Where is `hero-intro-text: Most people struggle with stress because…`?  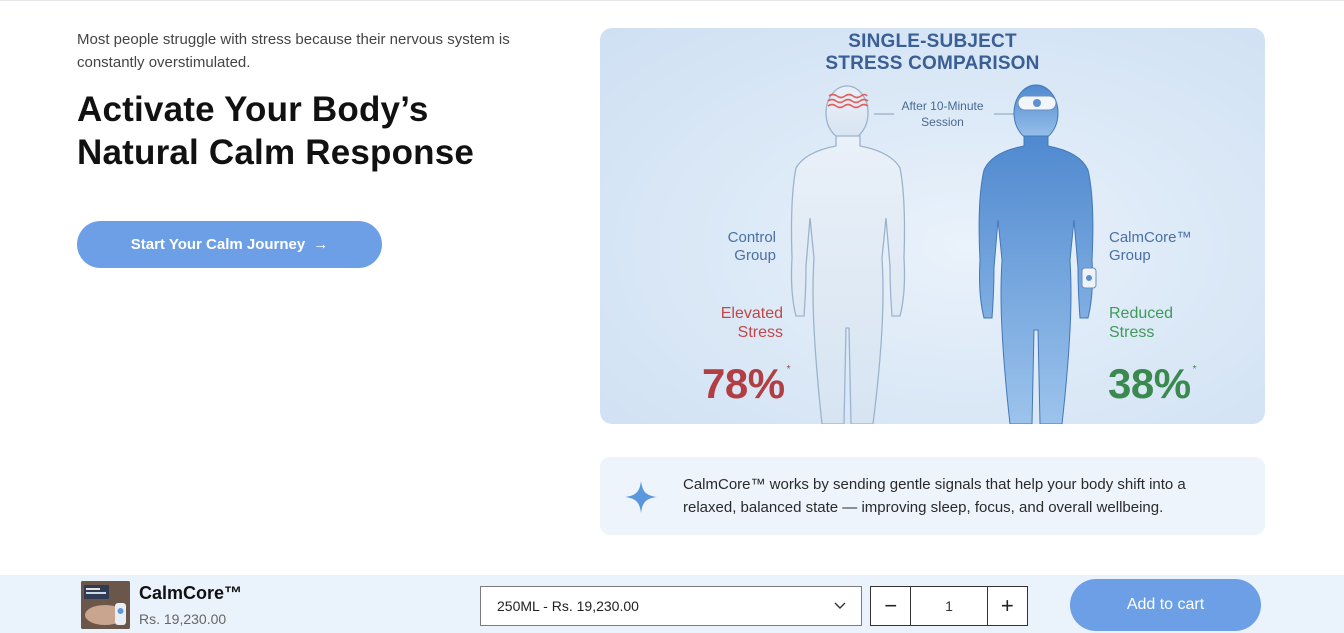 hero-intro-text: Most people struggle with stress because… is located at coordinates (293, 51).